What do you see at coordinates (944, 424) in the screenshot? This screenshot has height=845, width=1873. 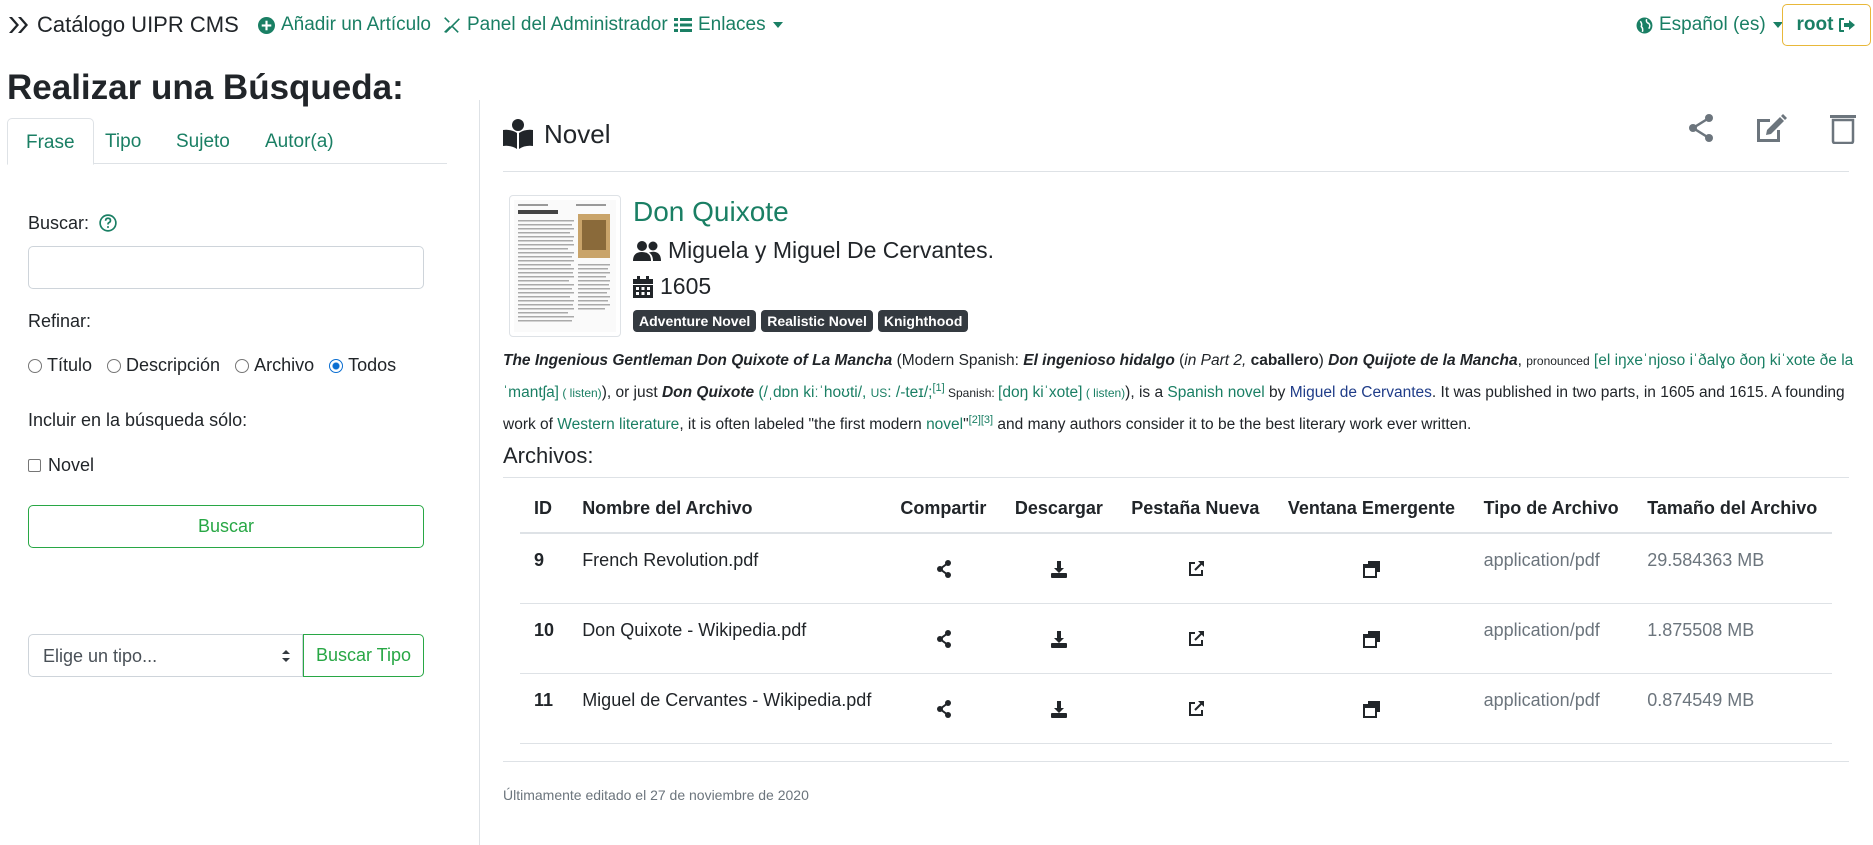 I see `novel-link: novel` at bounding box center [944, 424].